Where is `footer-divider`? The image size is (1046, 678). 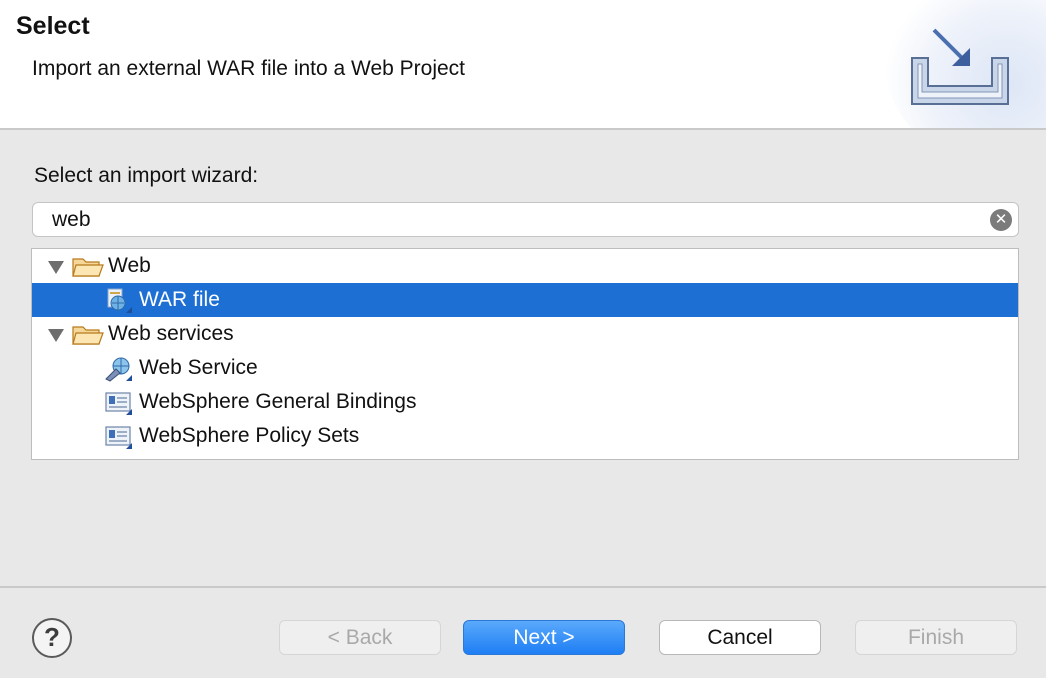
footer-divider is located at coordinates (523, 587).